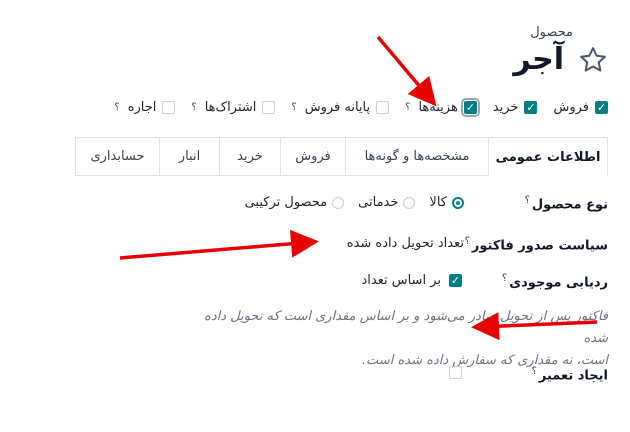 This screenshot has width=630, height=432. What do you see at coordinates (571, 107) in the screenshot?
I see `option-sales-label: فروش` at bounding box center [571, 107].